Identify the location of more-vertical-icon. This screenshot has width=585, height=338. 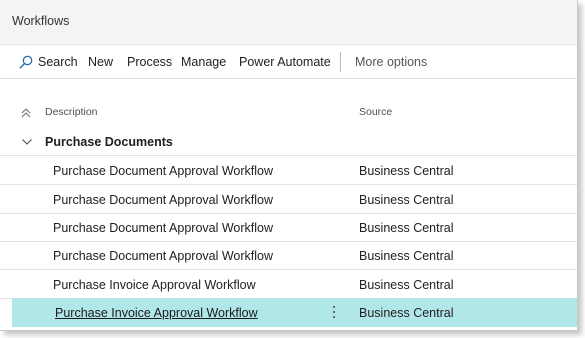
(334, 312).